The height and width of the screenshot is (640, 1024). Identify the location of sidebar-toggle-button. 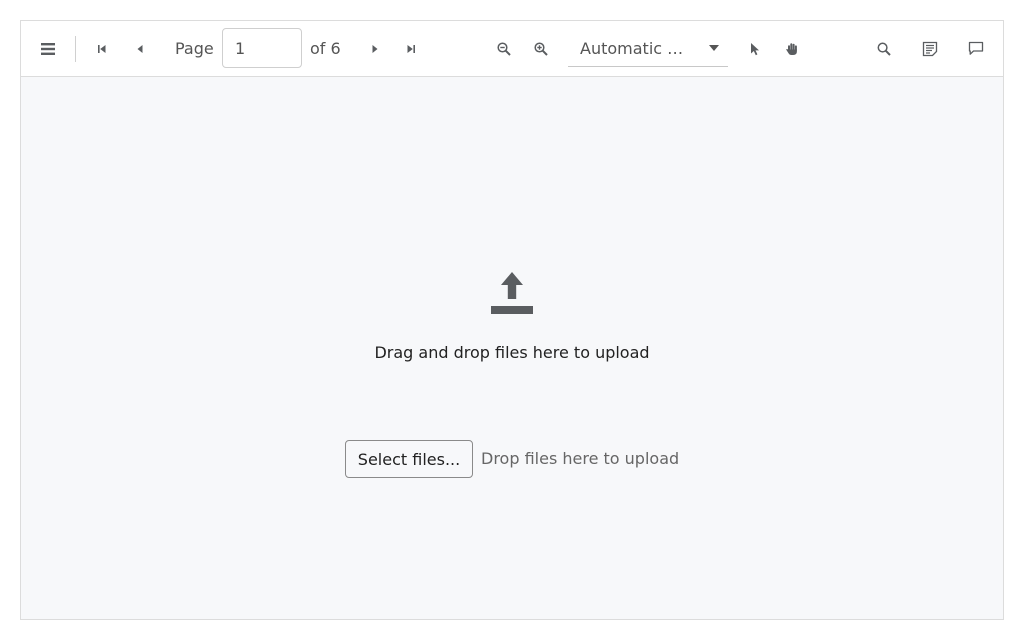
(48, 48).